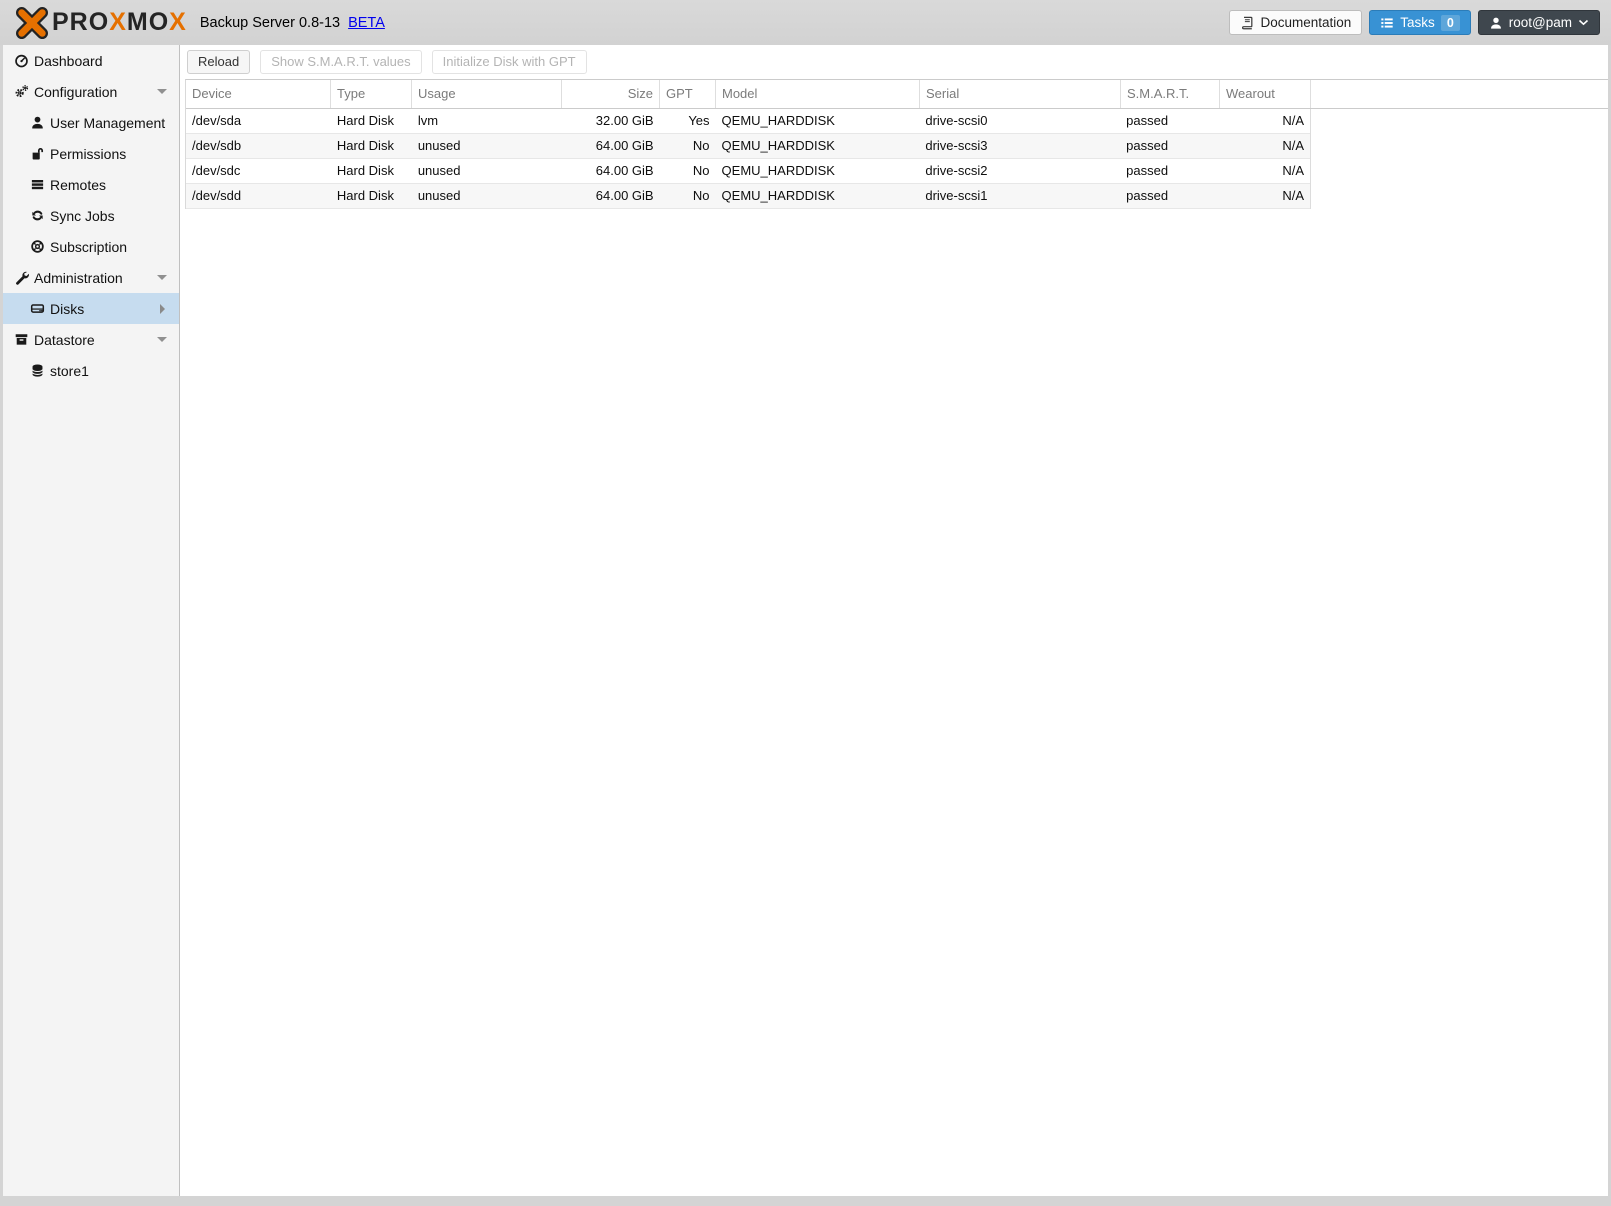  Describe the element at coordinates (22, 92) in the screenshot. I see `gears-icon` at that location.